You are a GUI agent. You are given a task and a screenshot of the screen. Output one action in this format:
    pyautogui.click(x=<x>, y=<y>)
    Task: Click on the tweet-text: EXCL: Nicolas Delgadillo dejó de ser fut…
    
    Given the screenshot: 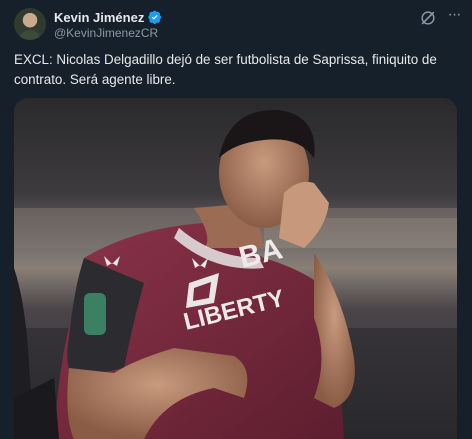 What is the action you would take?
    pyautogui.click(x=225, y=69)
    